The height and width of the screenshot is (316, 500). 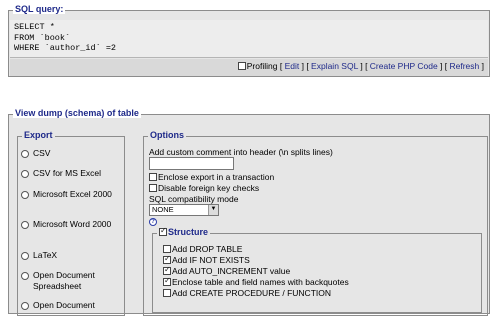 What do you see at coordinates (73, 153) in the screenshot?
I see `export-format-csv: CSV` at bounding box center [73, 153].